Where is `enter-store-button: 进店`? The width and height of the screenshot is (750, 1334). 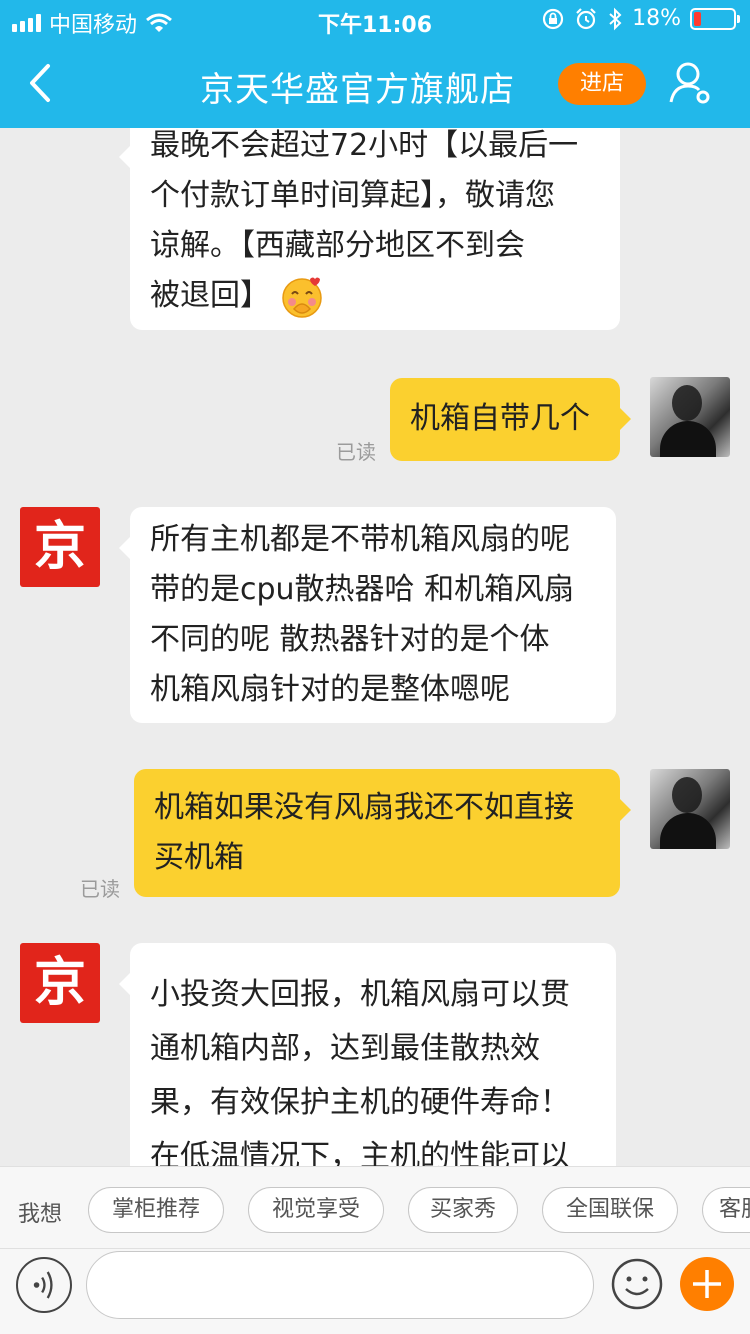 enter-store-button: 进店 is located at coordinates (602, 84).